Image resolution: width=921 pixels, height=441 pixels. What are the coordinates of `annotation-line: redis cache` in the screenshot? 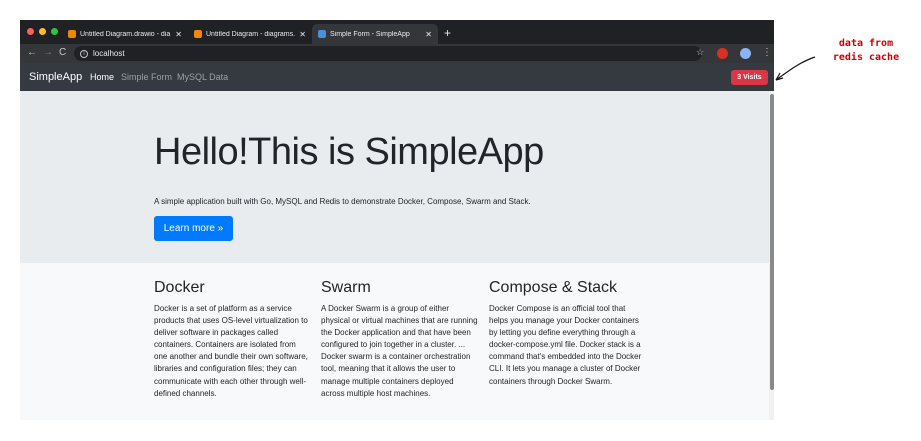 It's located at (866, 57).